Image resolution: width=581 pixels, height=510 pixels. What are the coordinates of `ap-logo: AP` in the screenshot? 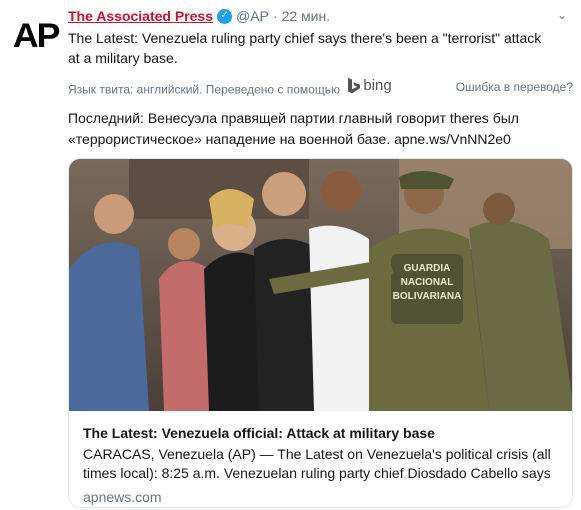 It's located at (37, 35).